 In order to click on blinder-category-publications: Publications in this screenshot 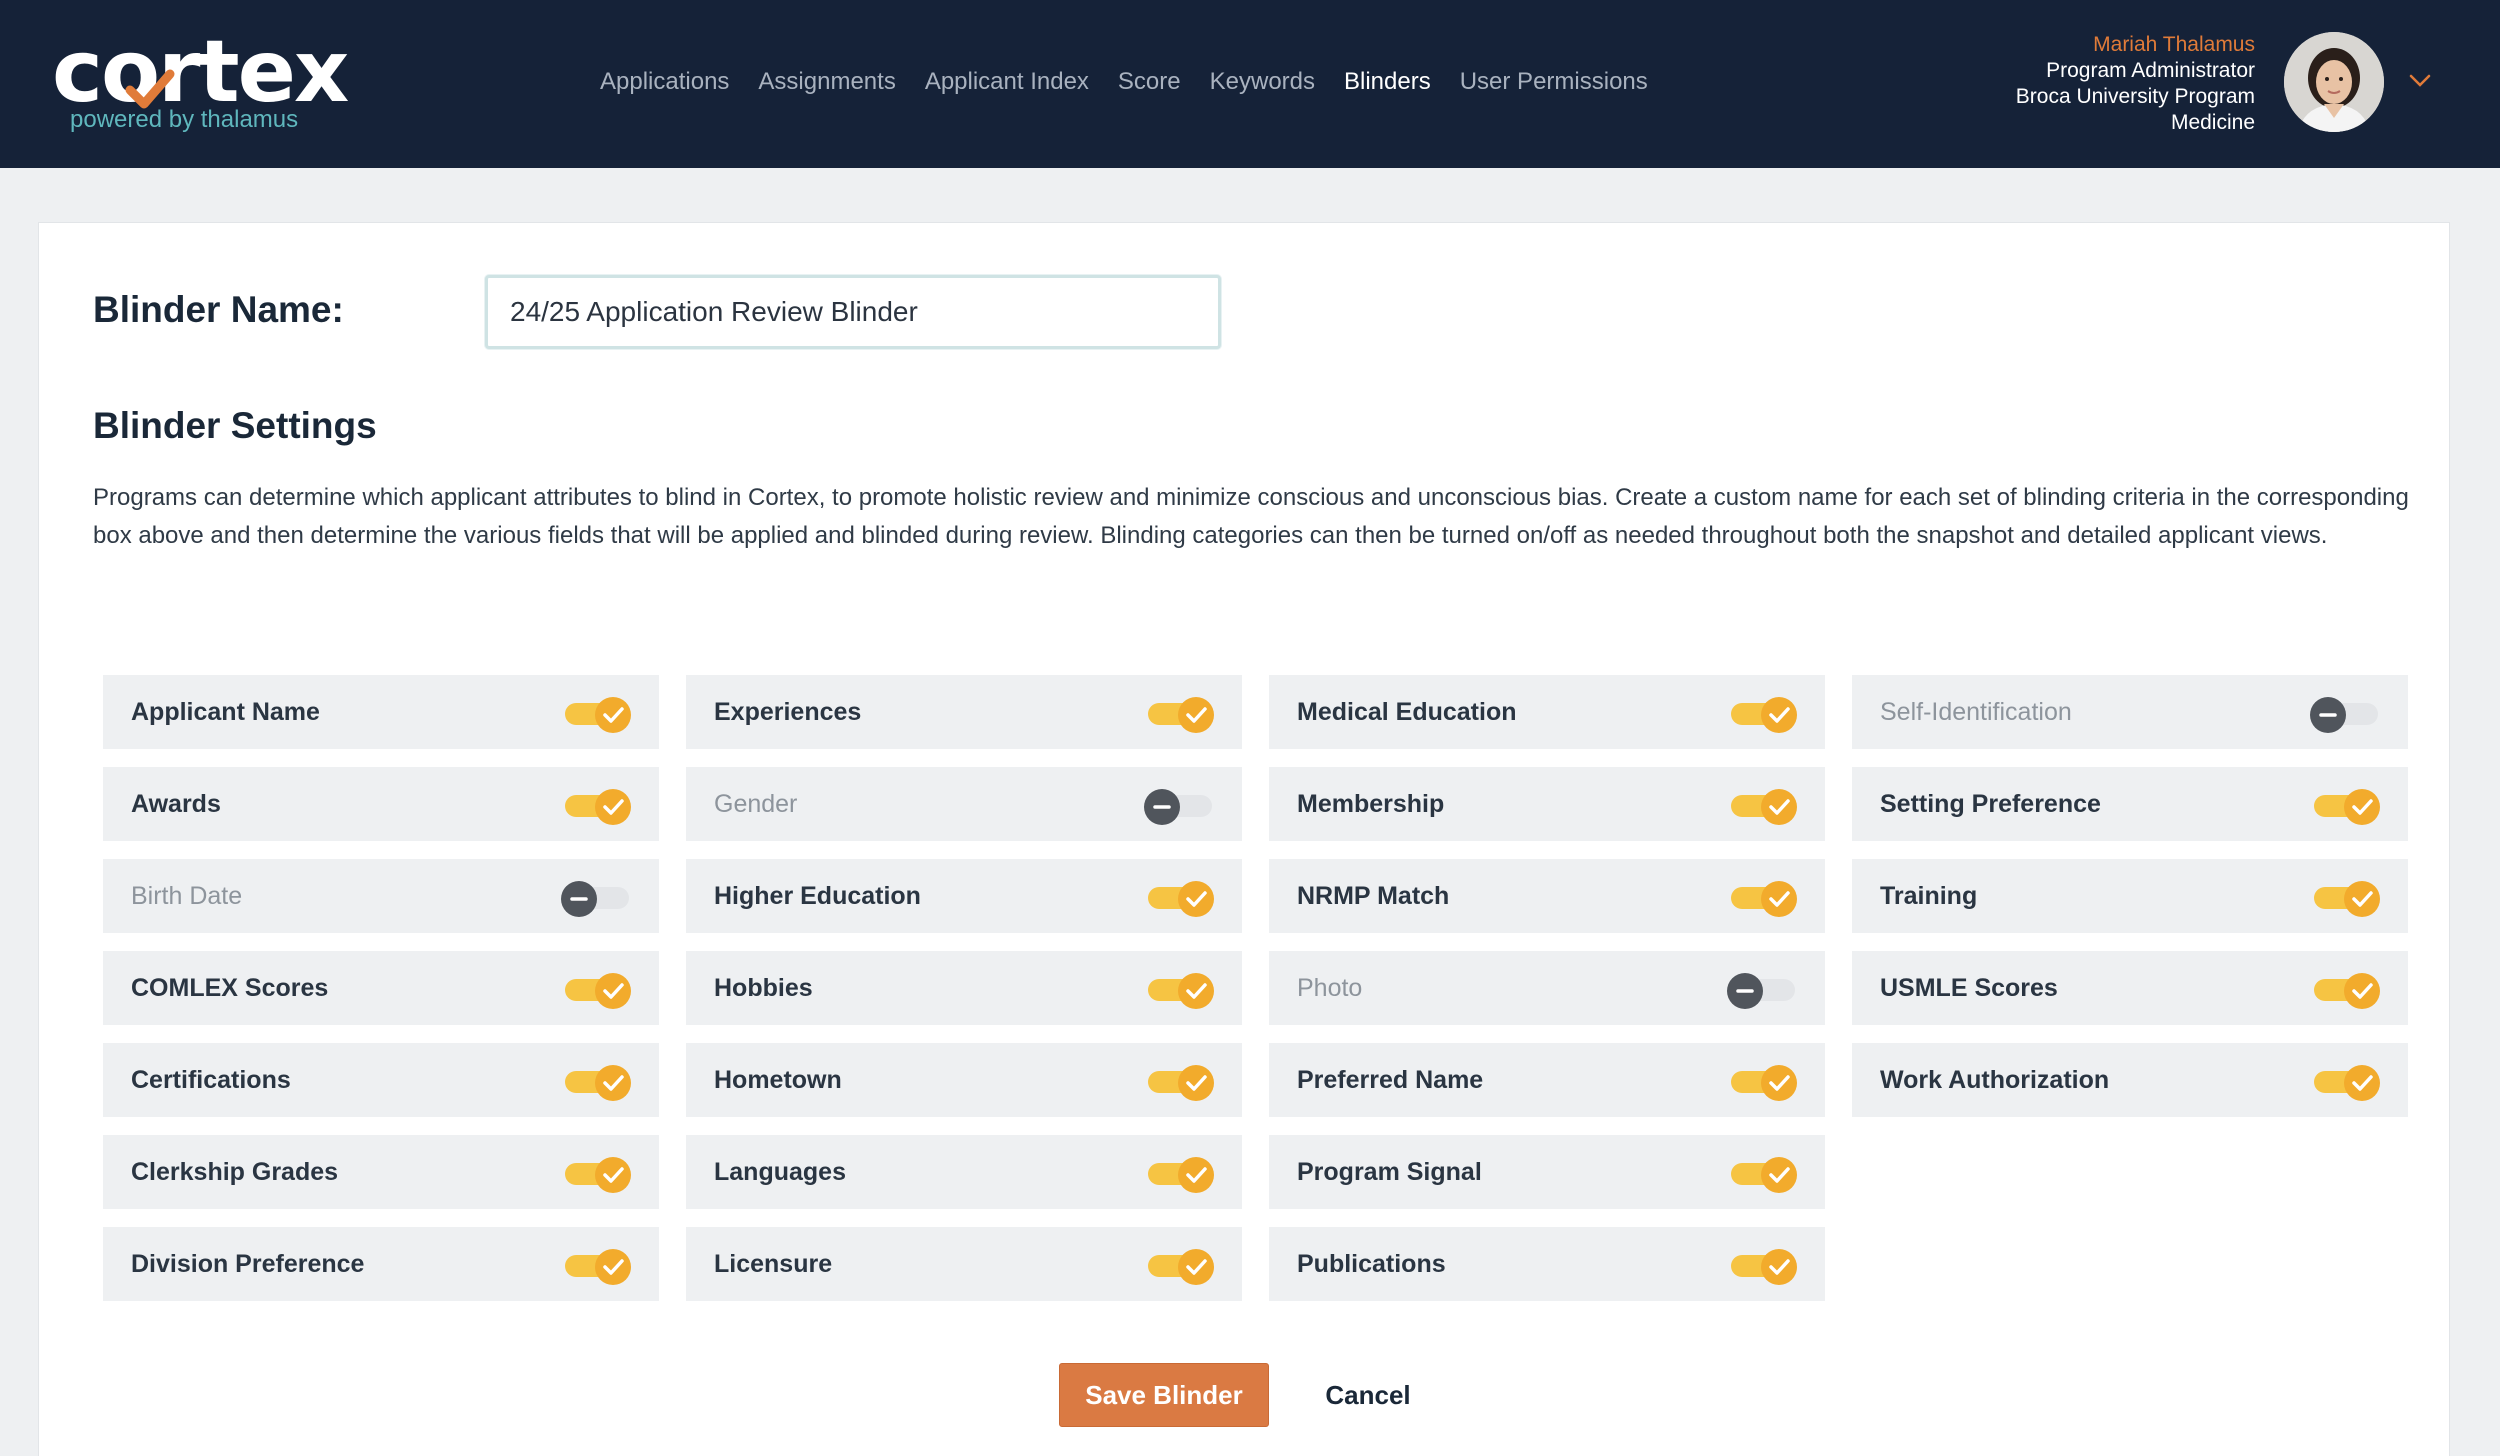, I will do `click(1547, 1264)`.